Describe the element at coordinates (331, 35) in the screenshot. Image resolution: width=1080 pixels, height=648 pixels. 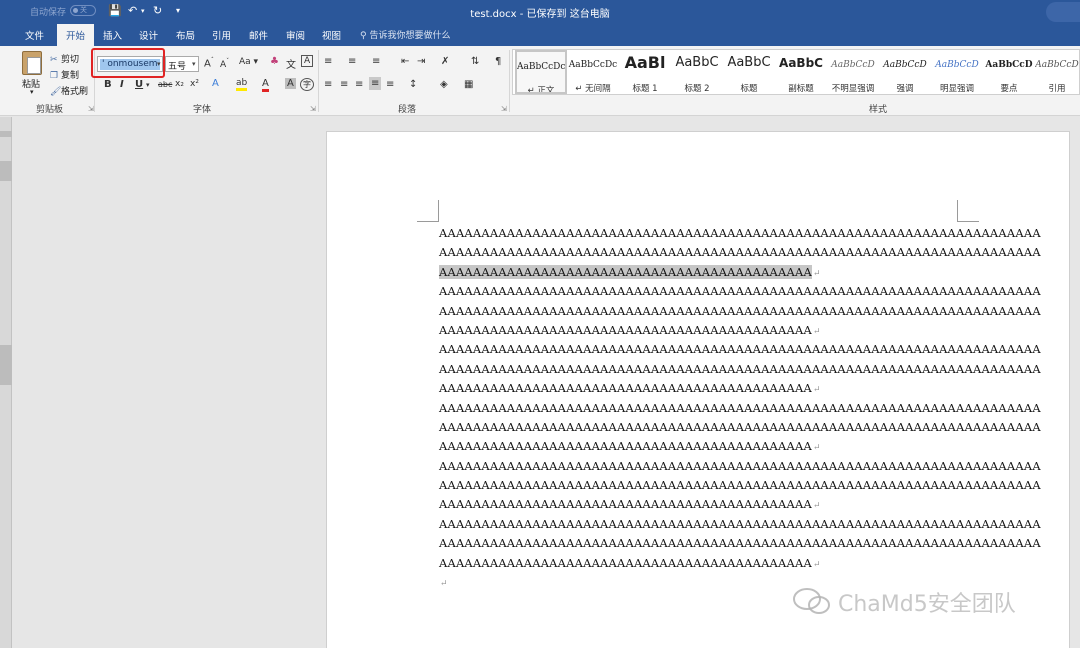
I see `tab-view: 视图` at that location.